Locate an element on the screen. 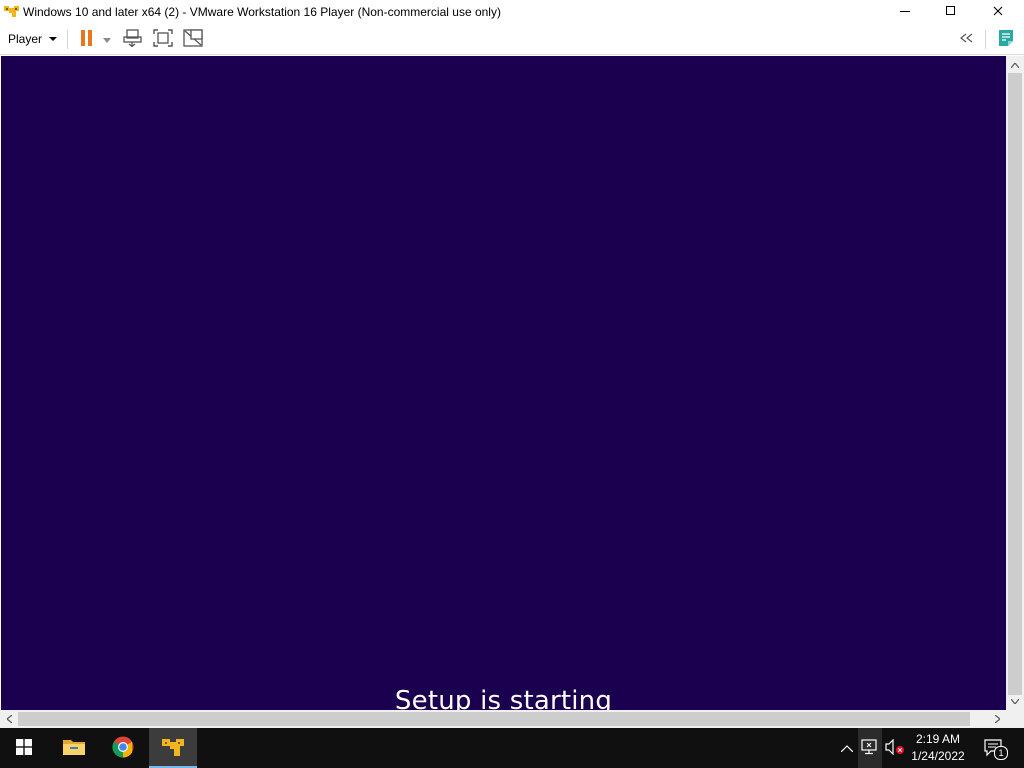  windows-start-icon is located at coordinates (24, 748).